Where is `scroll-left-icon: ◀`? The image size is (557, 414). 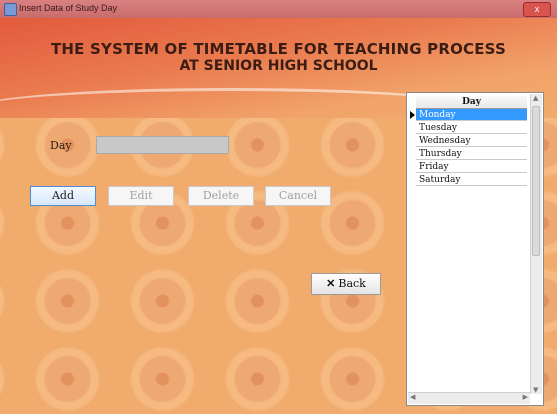 scroll-left-icon: ◀ is located at coordinates (412, 397).